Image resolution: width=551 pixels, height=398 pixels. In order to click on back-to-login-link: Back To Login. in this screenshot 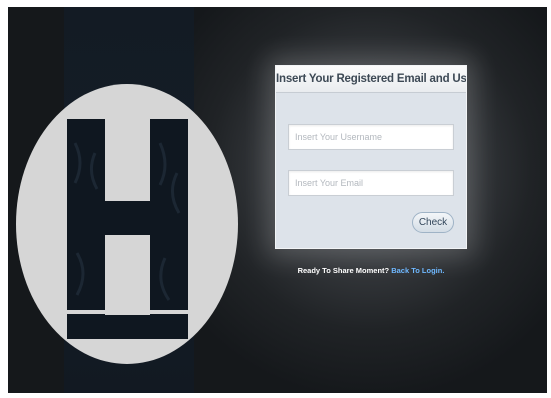, I will do `click(417, 270)`.